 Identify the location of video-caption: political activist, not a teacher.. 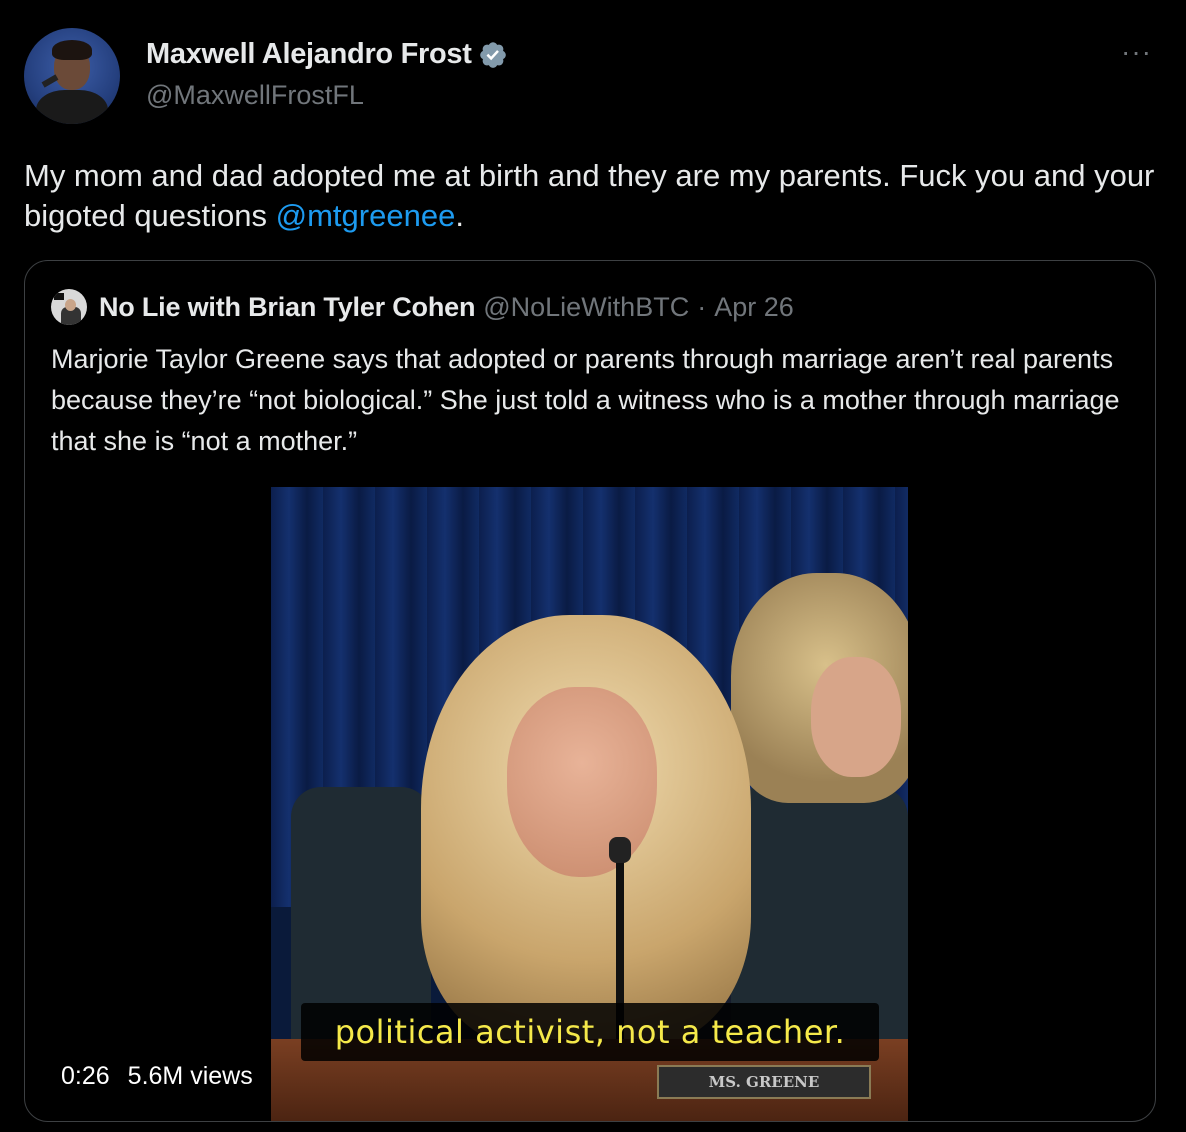
(590, 1032).